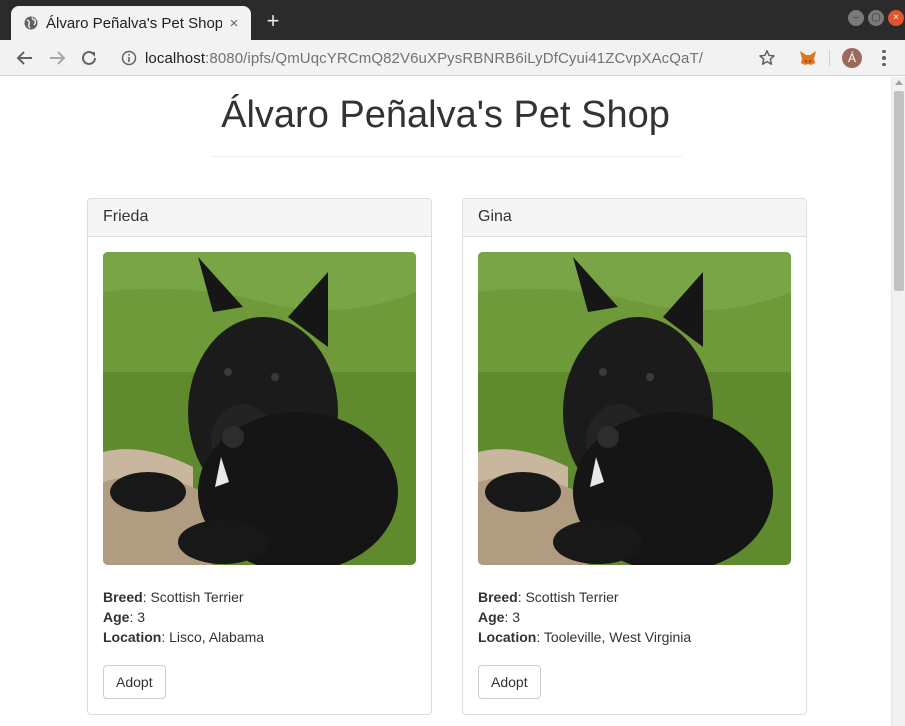 The width and height of the screenshot is (905, 726). Describe the element at coordinates (876, 18) in the screenshot. I see `window-maximize-button: ▢` at that location.